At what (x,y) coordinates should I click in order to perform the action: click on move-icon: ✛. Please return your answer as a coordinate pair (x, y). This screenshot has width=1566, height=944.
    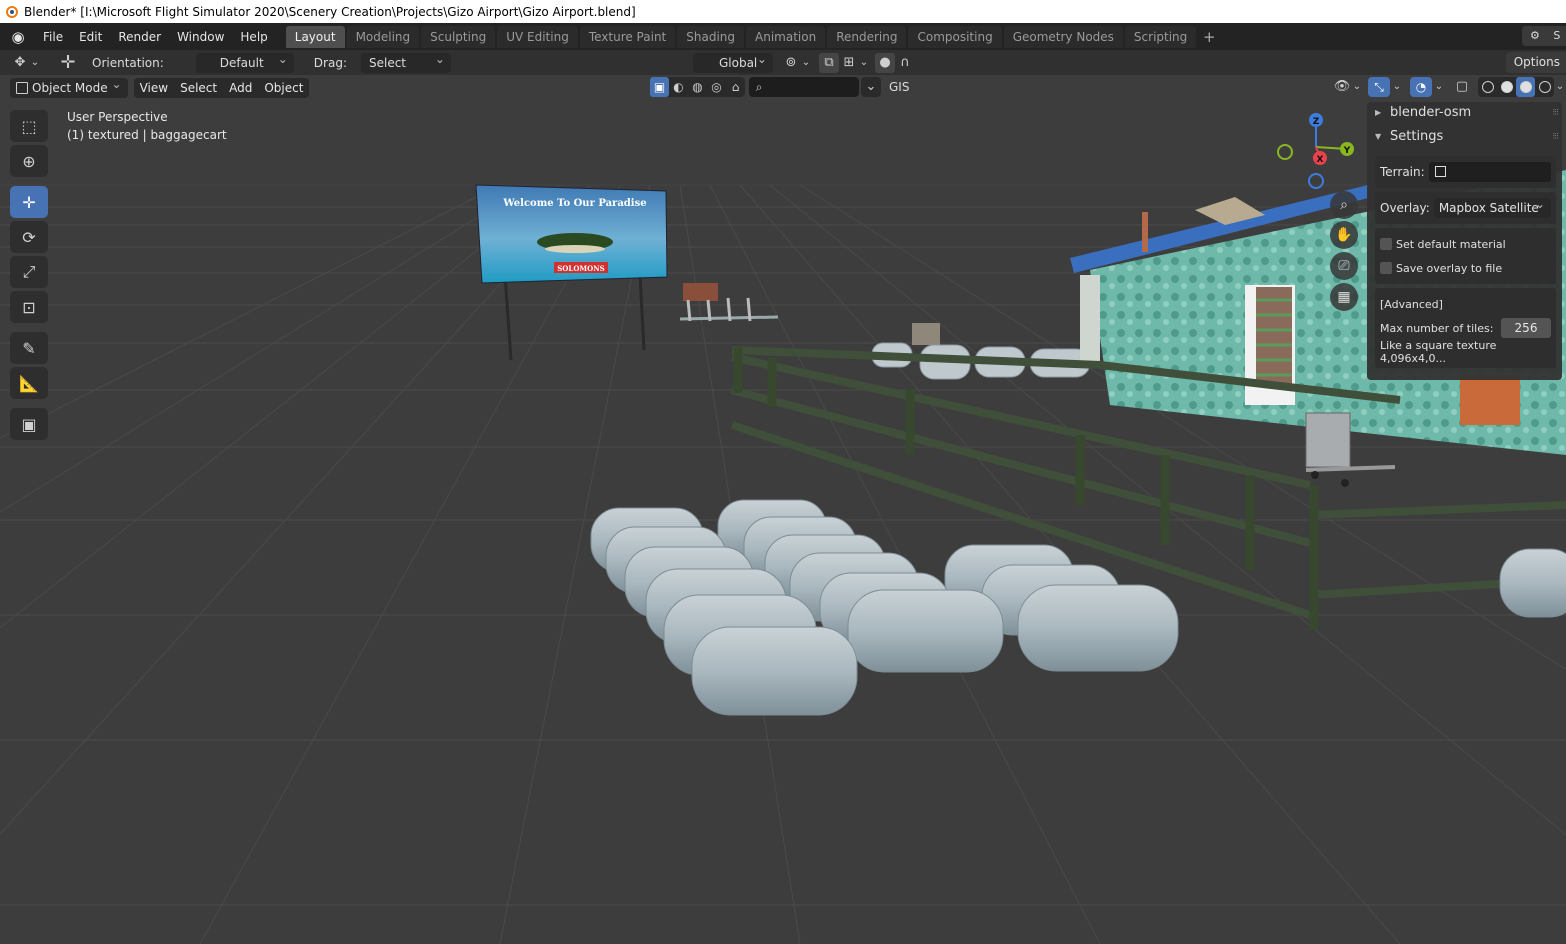
    Looking at the image, I should click on (29, 202).